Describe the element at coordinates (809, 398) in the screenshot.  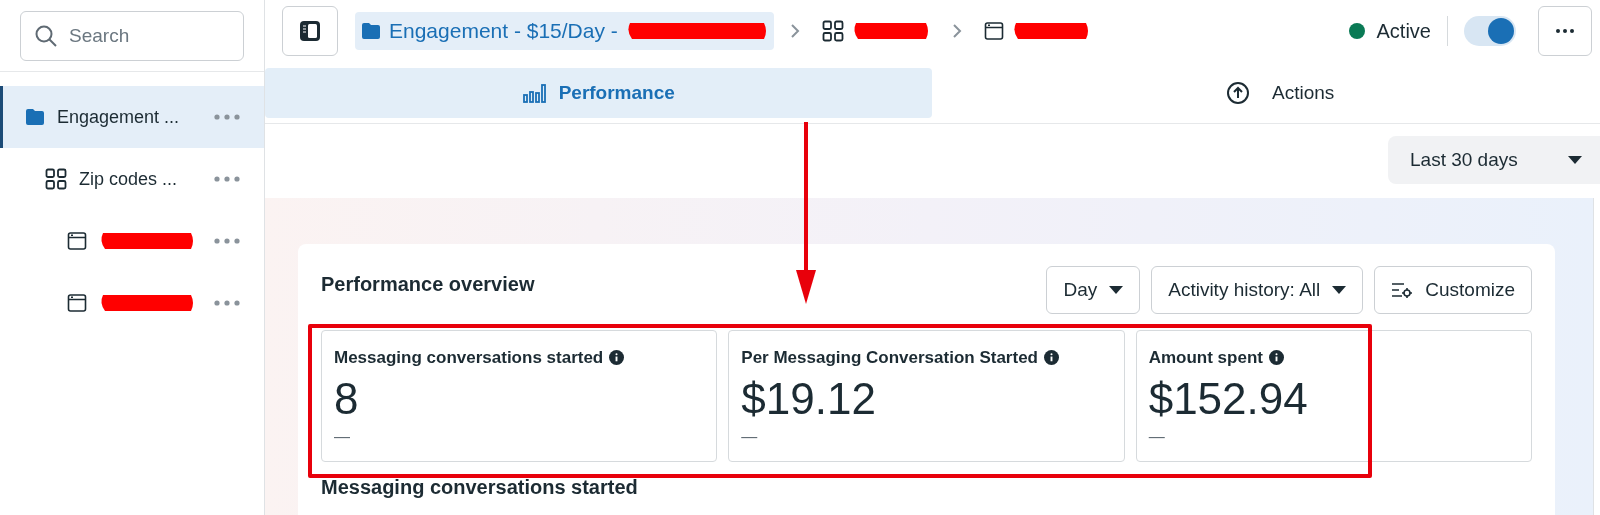
I see `metric-value: $19.12` at that location.